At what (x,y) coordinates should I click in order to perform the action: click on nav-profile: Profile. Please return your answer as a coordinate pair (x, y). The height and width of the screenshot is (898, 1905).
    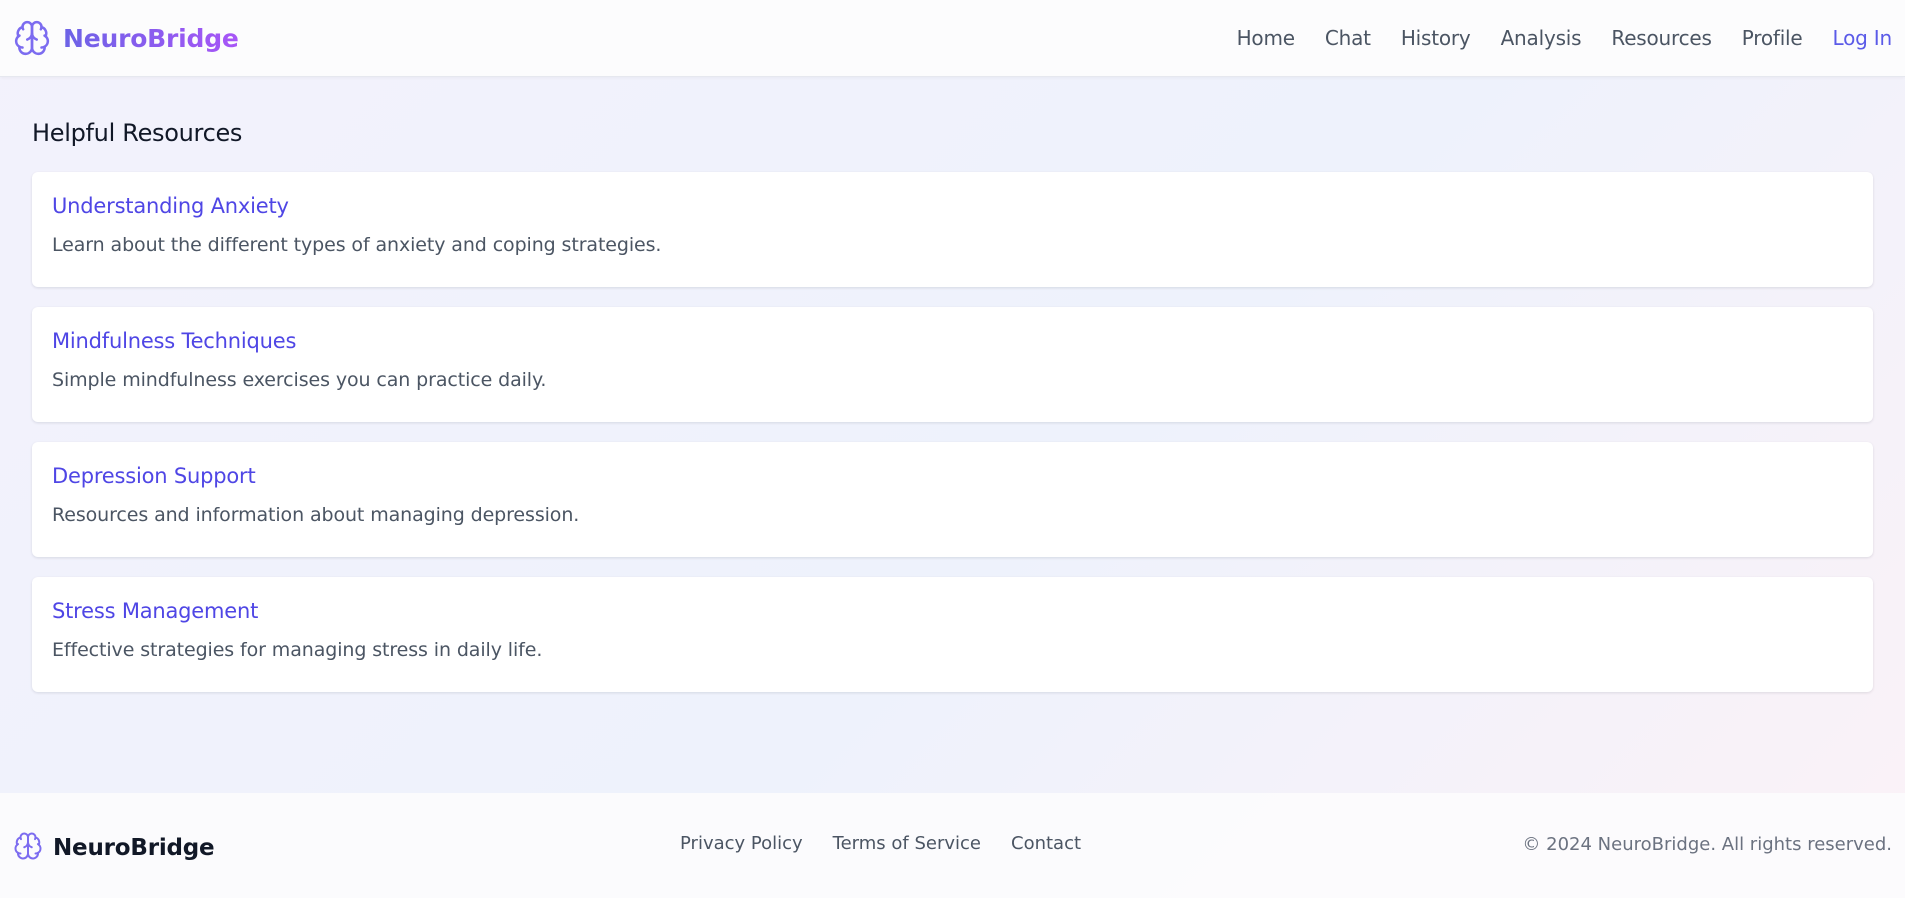
    Looking at the image, I should click on (1772, 38).